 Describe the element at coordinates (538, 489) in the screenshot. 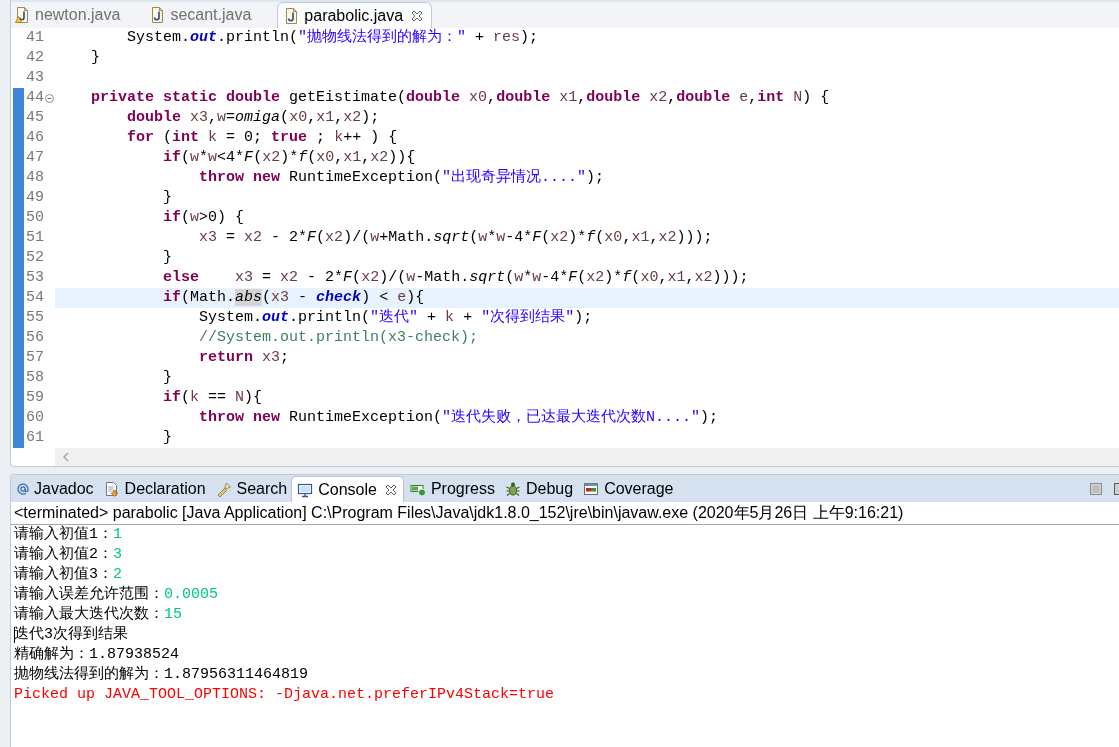

I see `view-tab: Debug` at that location.